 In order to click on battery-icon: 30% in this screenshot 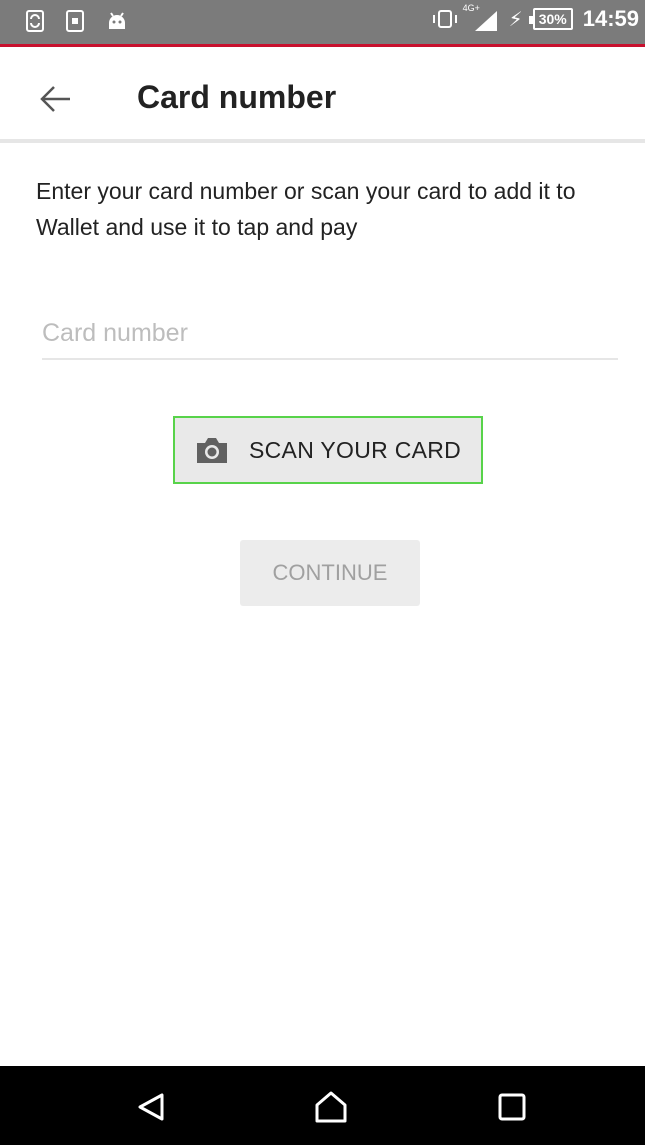, I will do `click(550, 19)`.